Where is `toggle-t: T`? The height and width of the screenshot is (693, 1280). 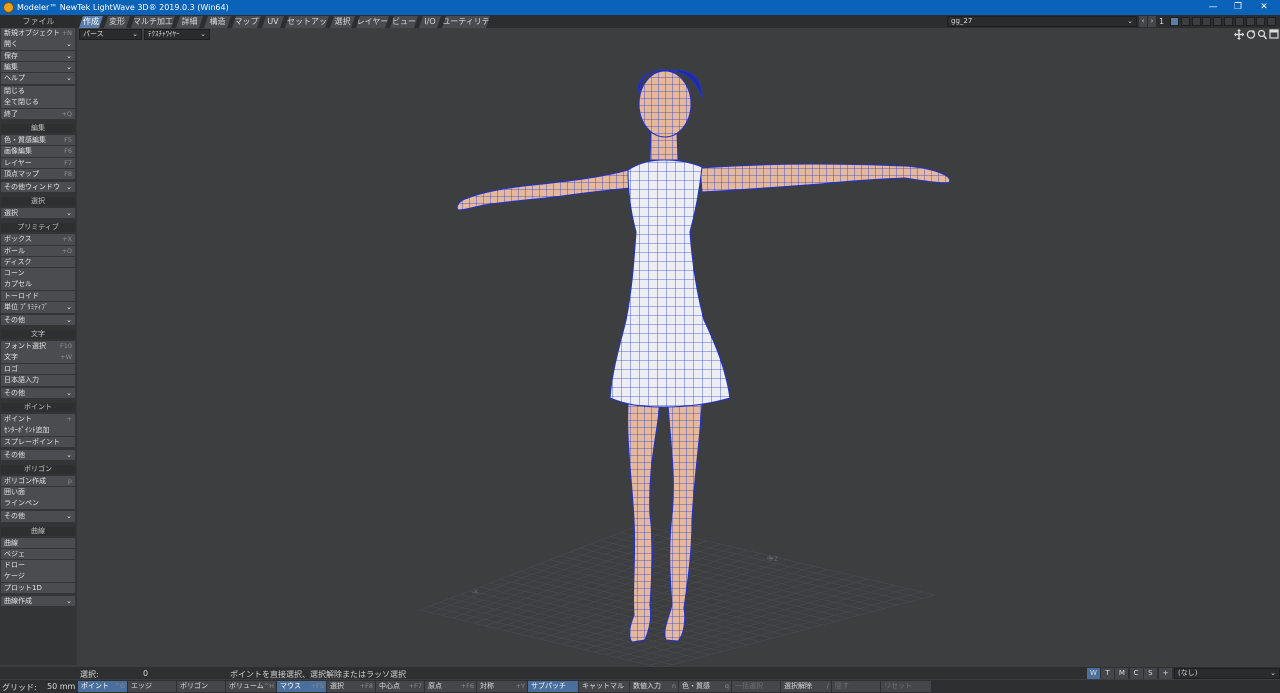
toggle-t: T is located at coordinates (1108, 673).